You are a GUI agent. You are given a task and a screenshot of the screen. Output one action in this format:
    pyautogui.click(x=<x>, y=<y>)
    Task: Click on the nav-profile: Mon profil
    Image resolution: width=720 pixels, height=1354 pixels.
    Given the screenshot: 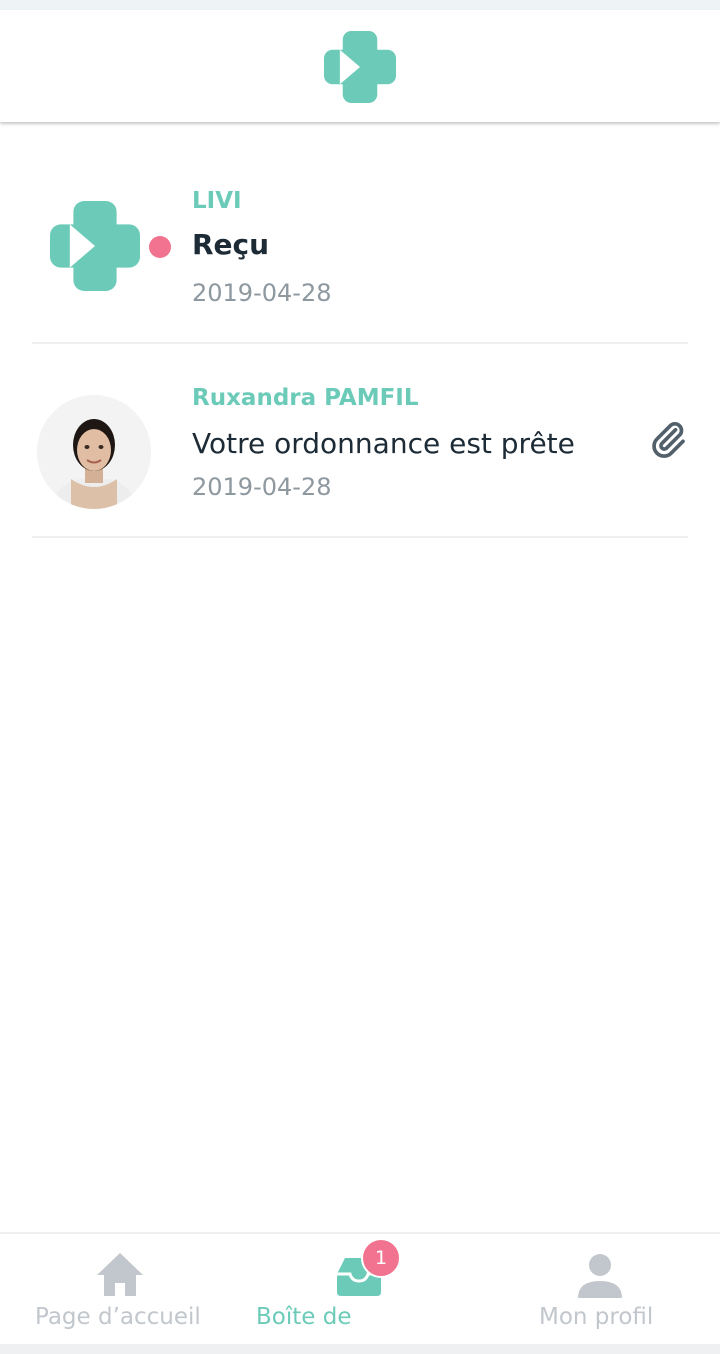 What is the action you would take?
    pyautogui.click(x=600, y=1290)
    